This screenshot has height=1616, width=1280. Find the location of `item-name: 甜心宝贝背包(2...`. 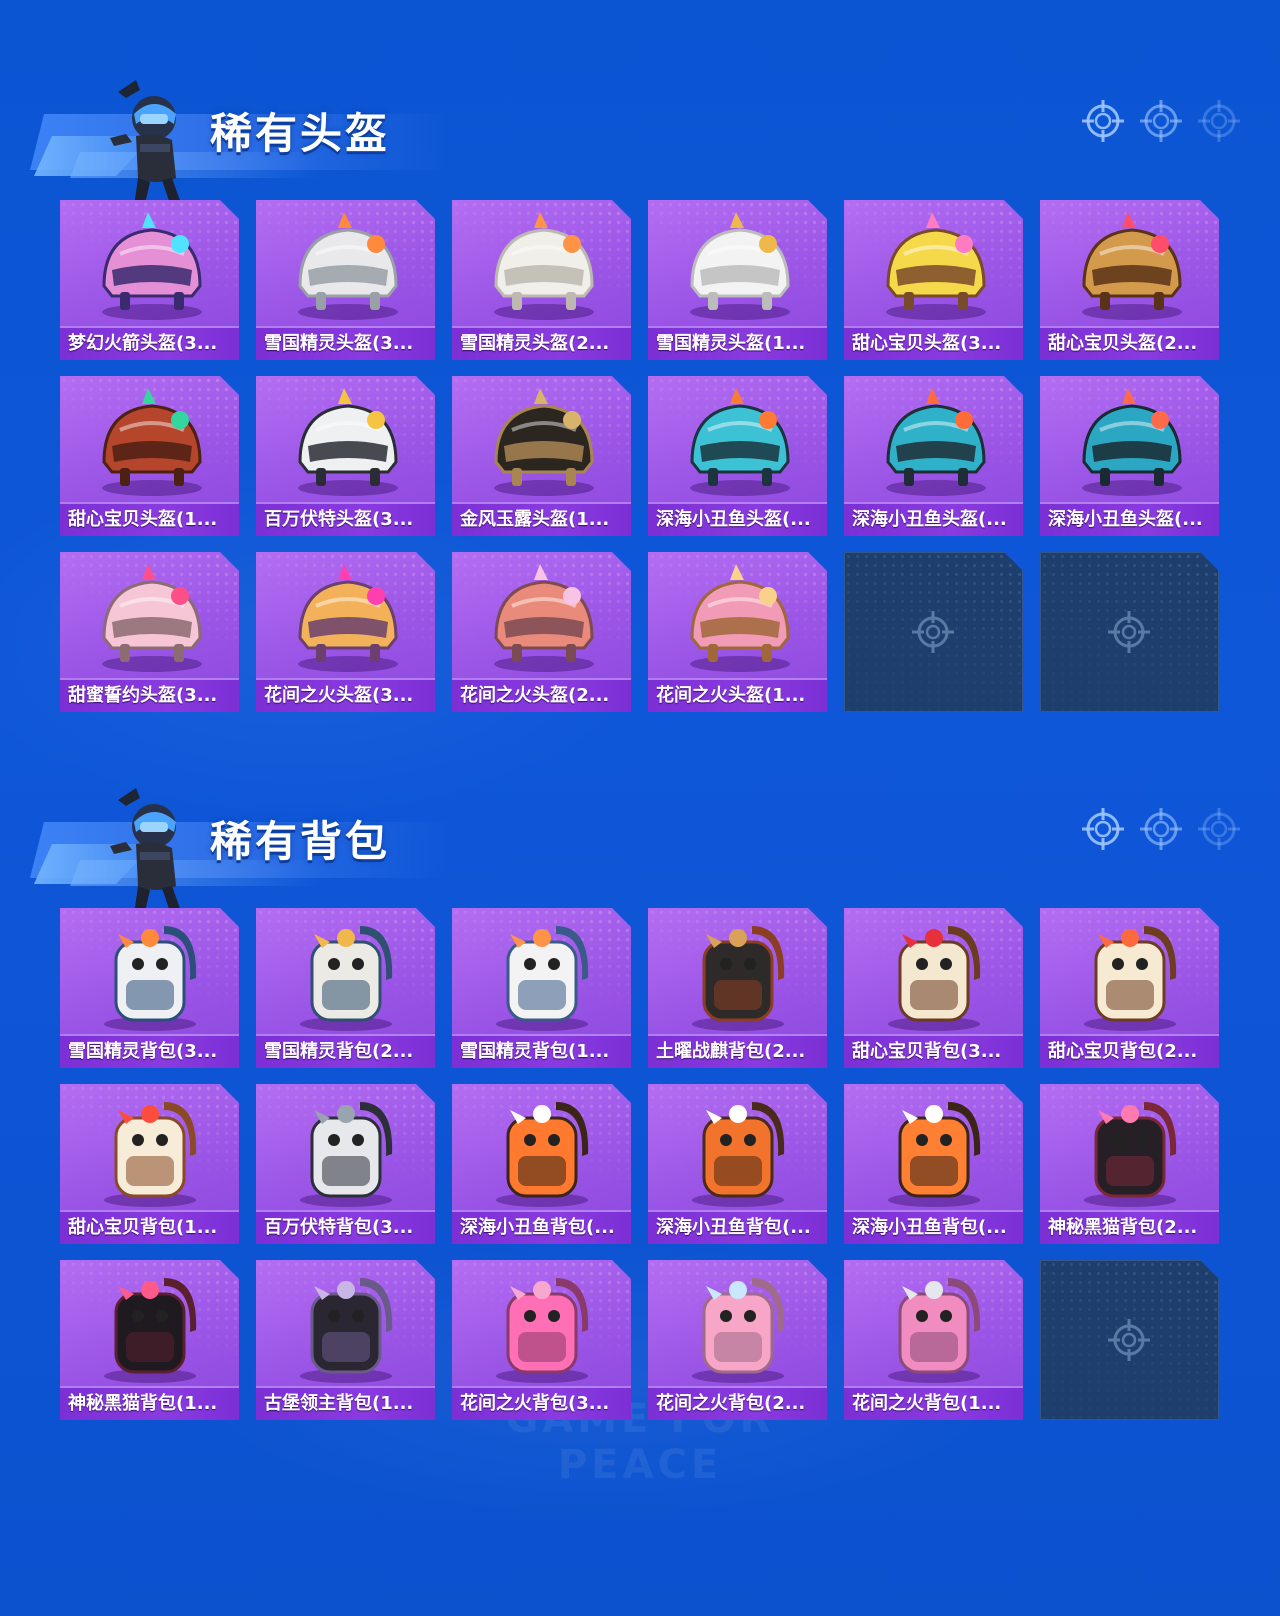

item-name: 甜心宝贝背包(2... is located at coordinates (1123, 1051).